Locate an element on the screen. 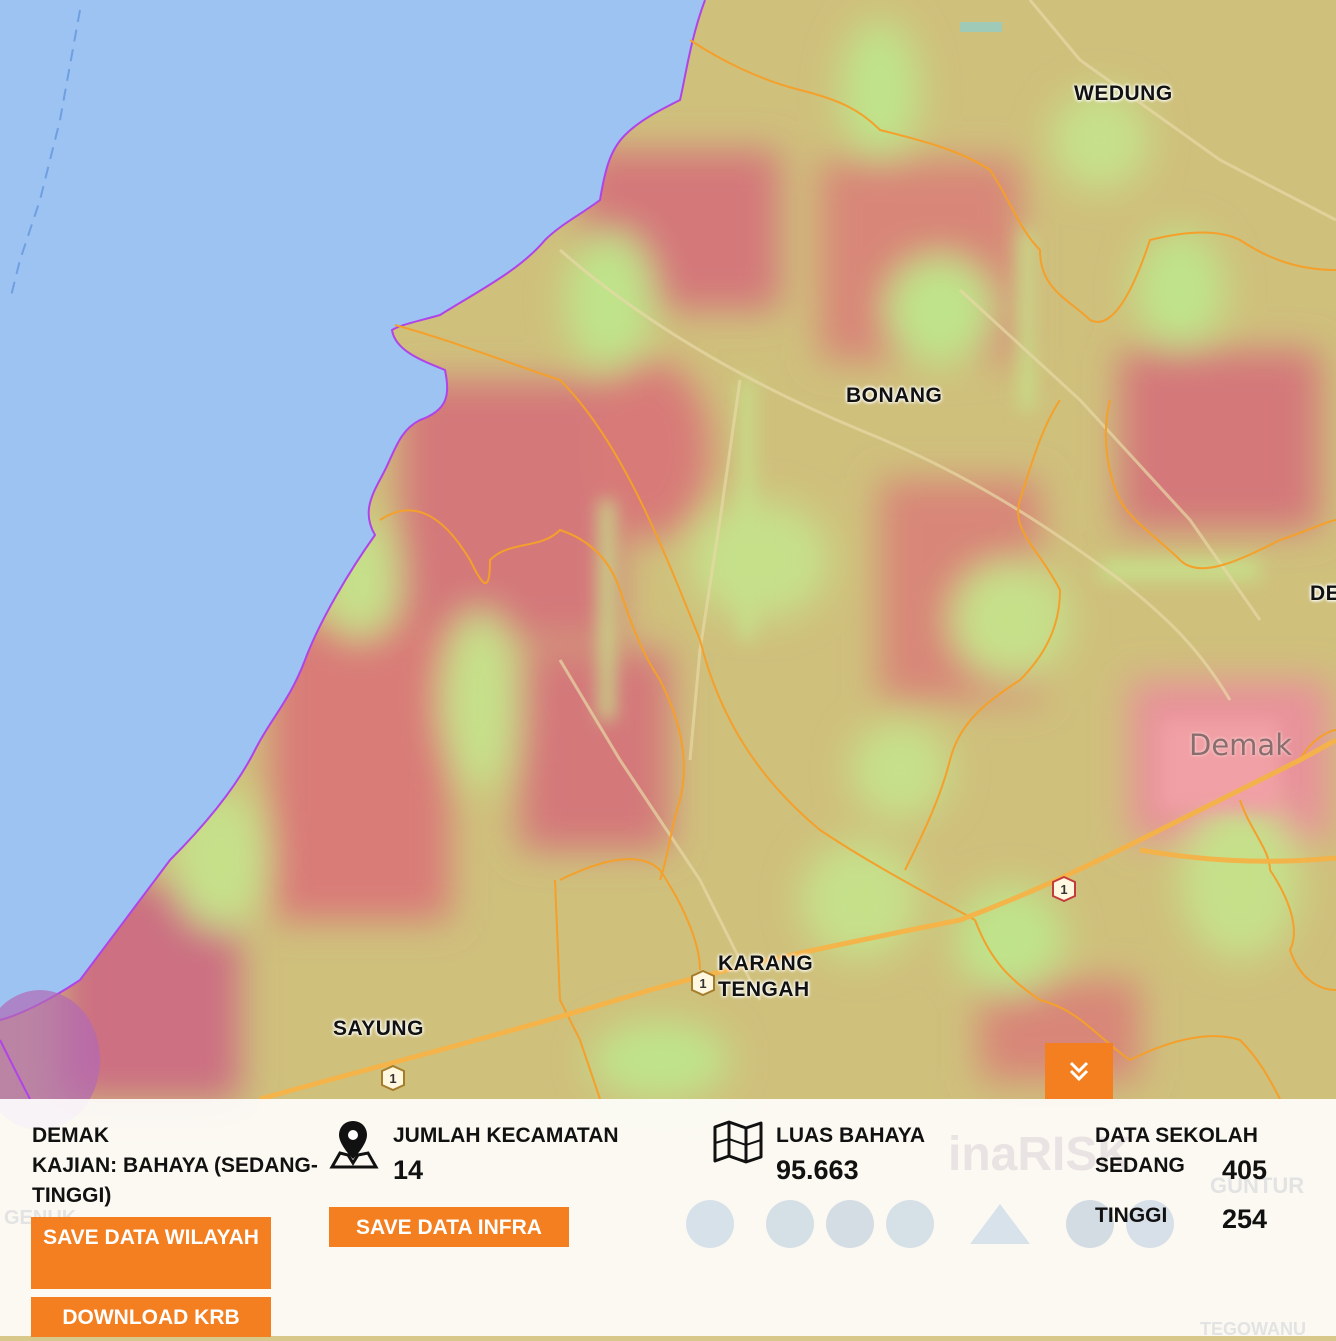 The image size is (1336, 1341). tinggi-label: TINGGI is located at coordinates (1131, 1215).